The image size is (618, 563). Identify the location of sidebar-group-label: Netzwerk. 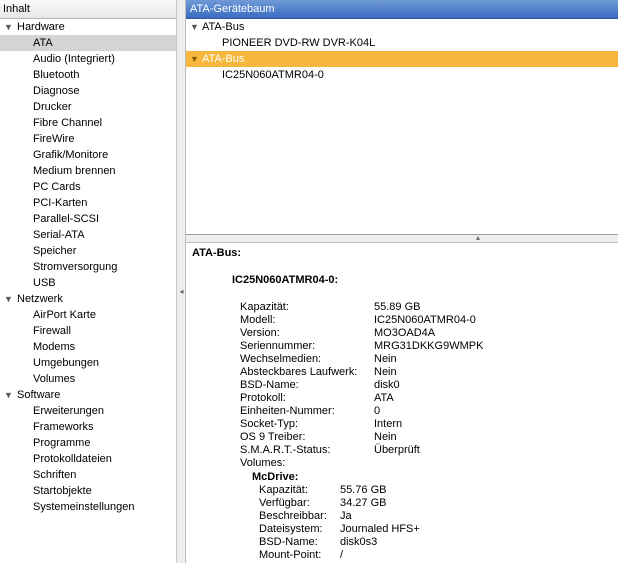
(40, 299).